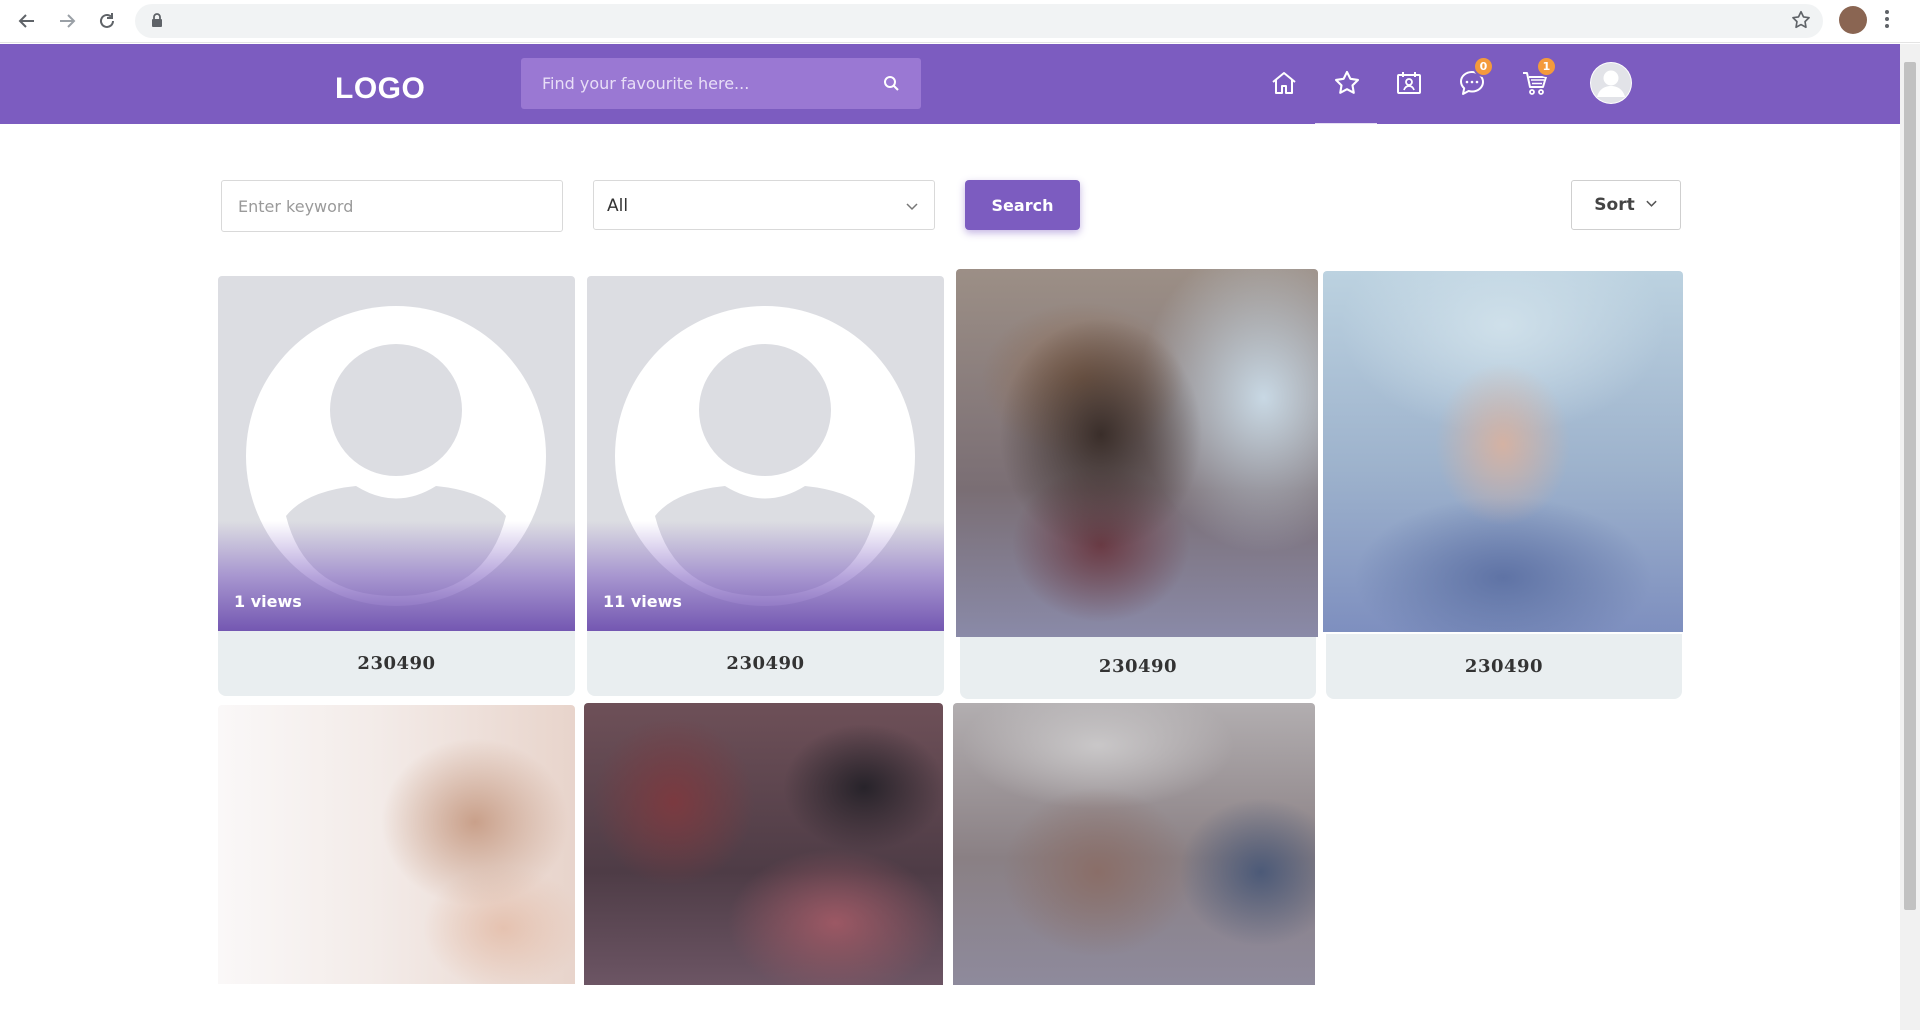  What do you see at coordinates (268, 601) in the screenshot?
I see `view-count: 1 views` at bounding box center [268, 601].